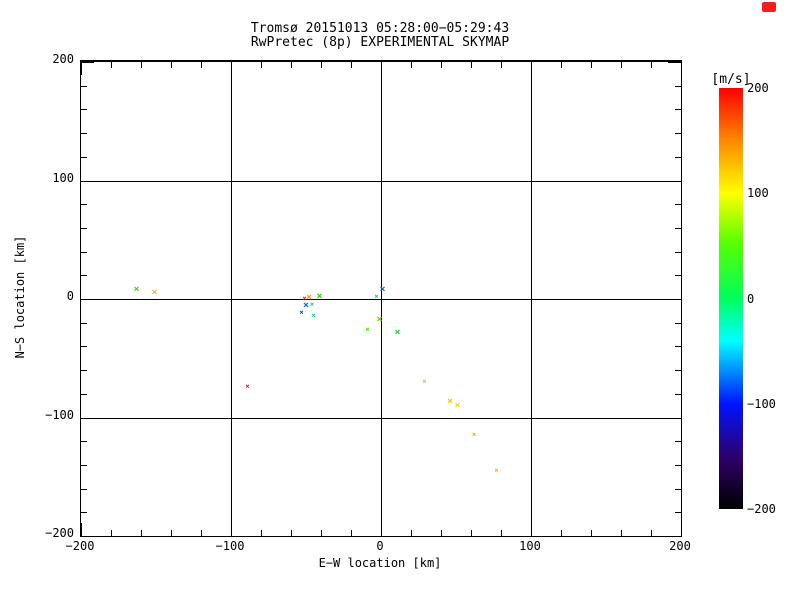 The height and width of the screenshot is (600, 800). I want to click on x-tick-label: −200, so click(80, 546).